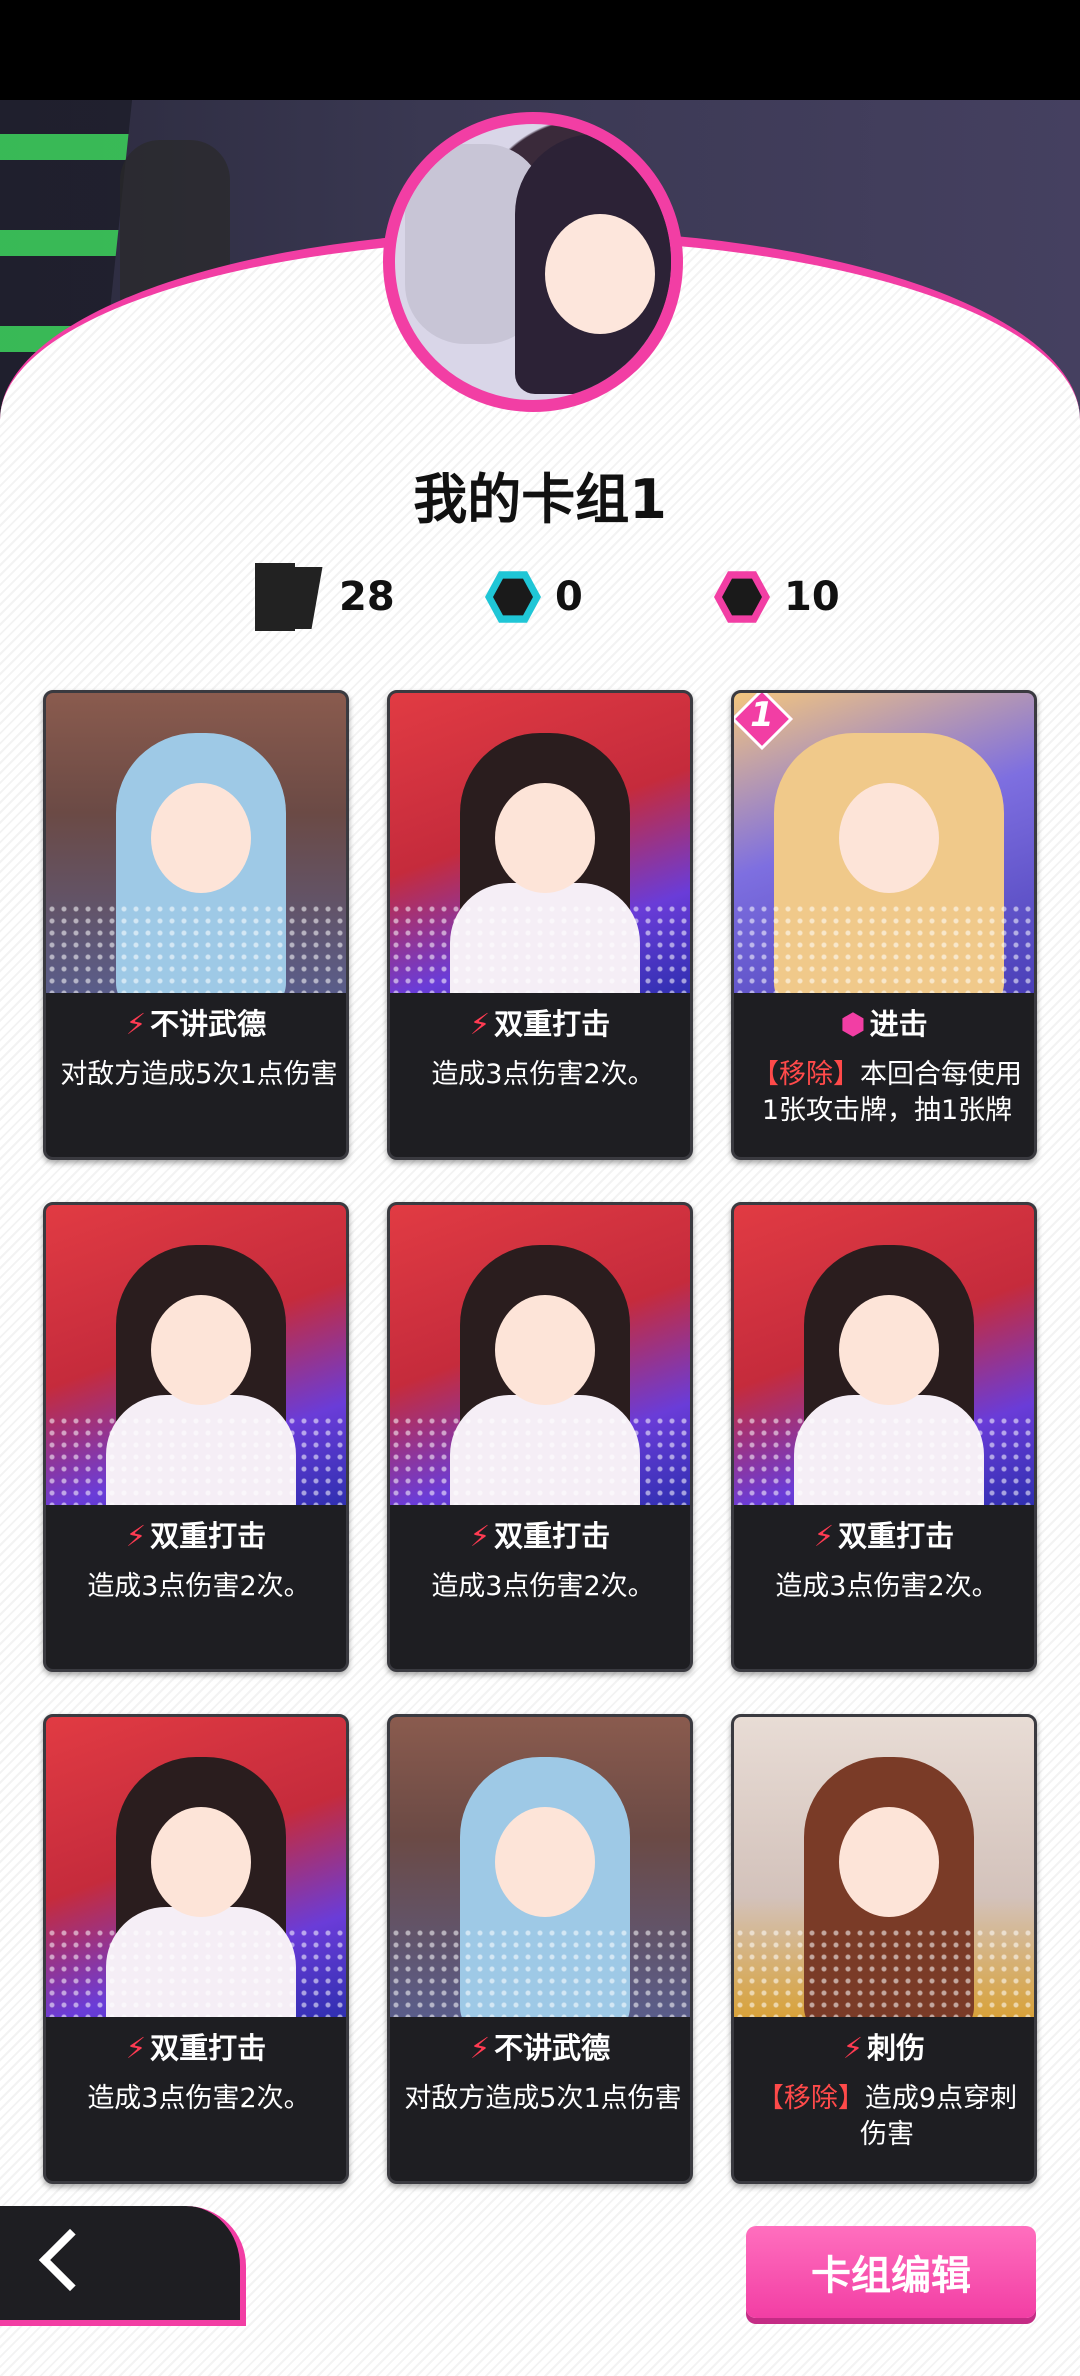 This screenshot has width=1080, height=2376. Describe the element at coordinates (70, 2260) in the screenshot. I see `chevron-left-icon` at that location.